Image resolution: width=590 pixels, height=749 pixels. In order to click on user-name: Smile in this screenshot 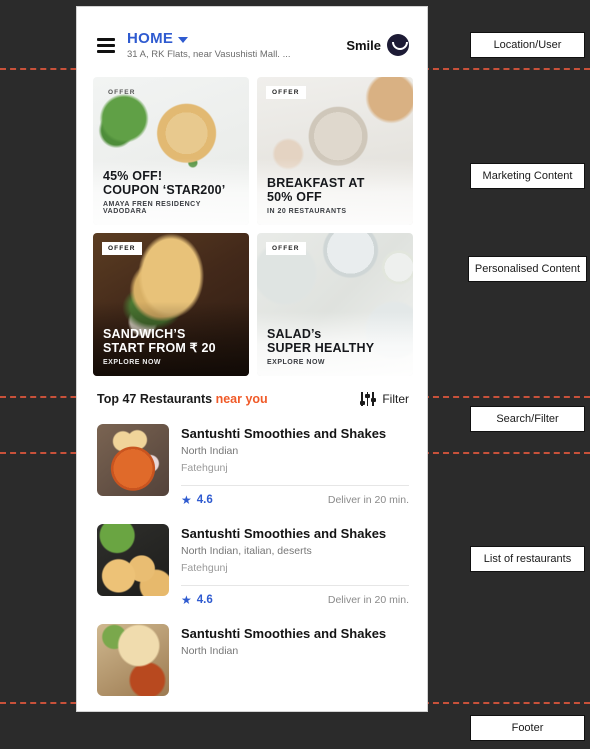, I will do `click(363, 45)`.